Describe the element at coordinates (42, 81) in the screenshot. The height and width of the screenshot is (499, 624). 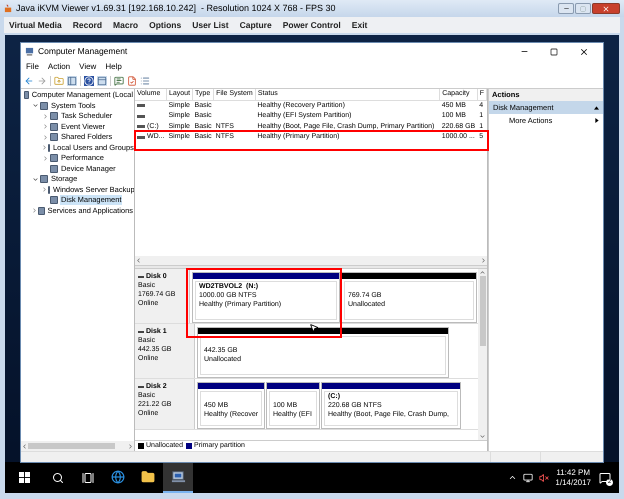
I see `forward-icon` at that location.